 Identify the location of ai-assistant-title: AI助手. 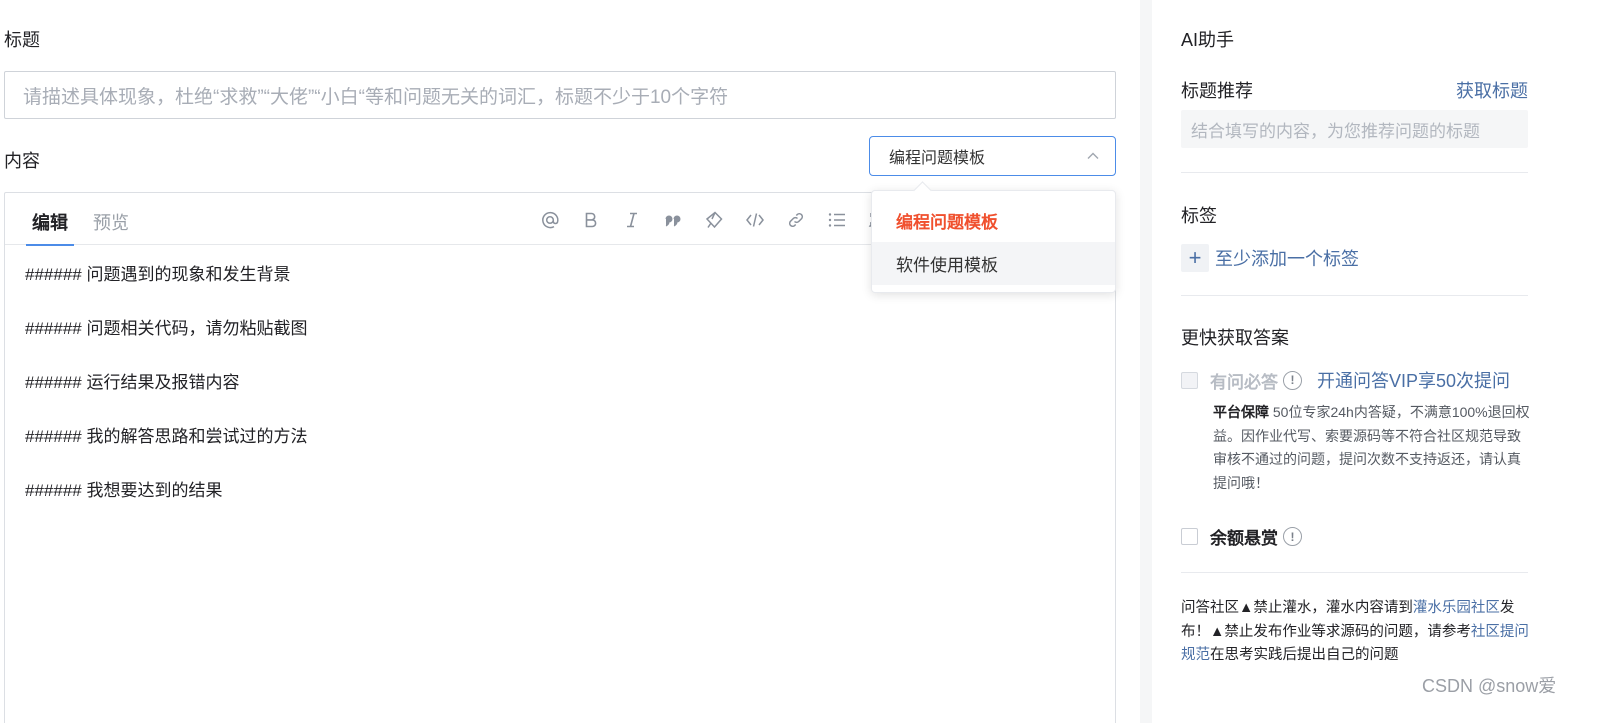
(1208, 40).